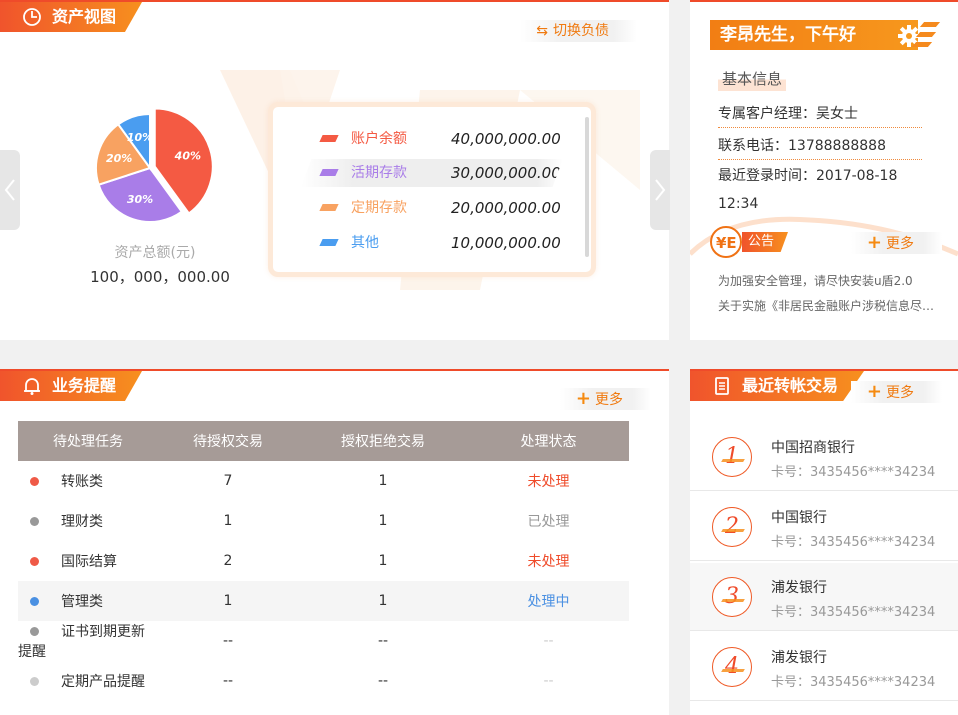 This screenshot has height=715, width=958. Describe the element at coordinates (824, 457) in the screenshot. I see `transfer-item: 1 中国招商银行 卡号：3435456****34234` at that location.